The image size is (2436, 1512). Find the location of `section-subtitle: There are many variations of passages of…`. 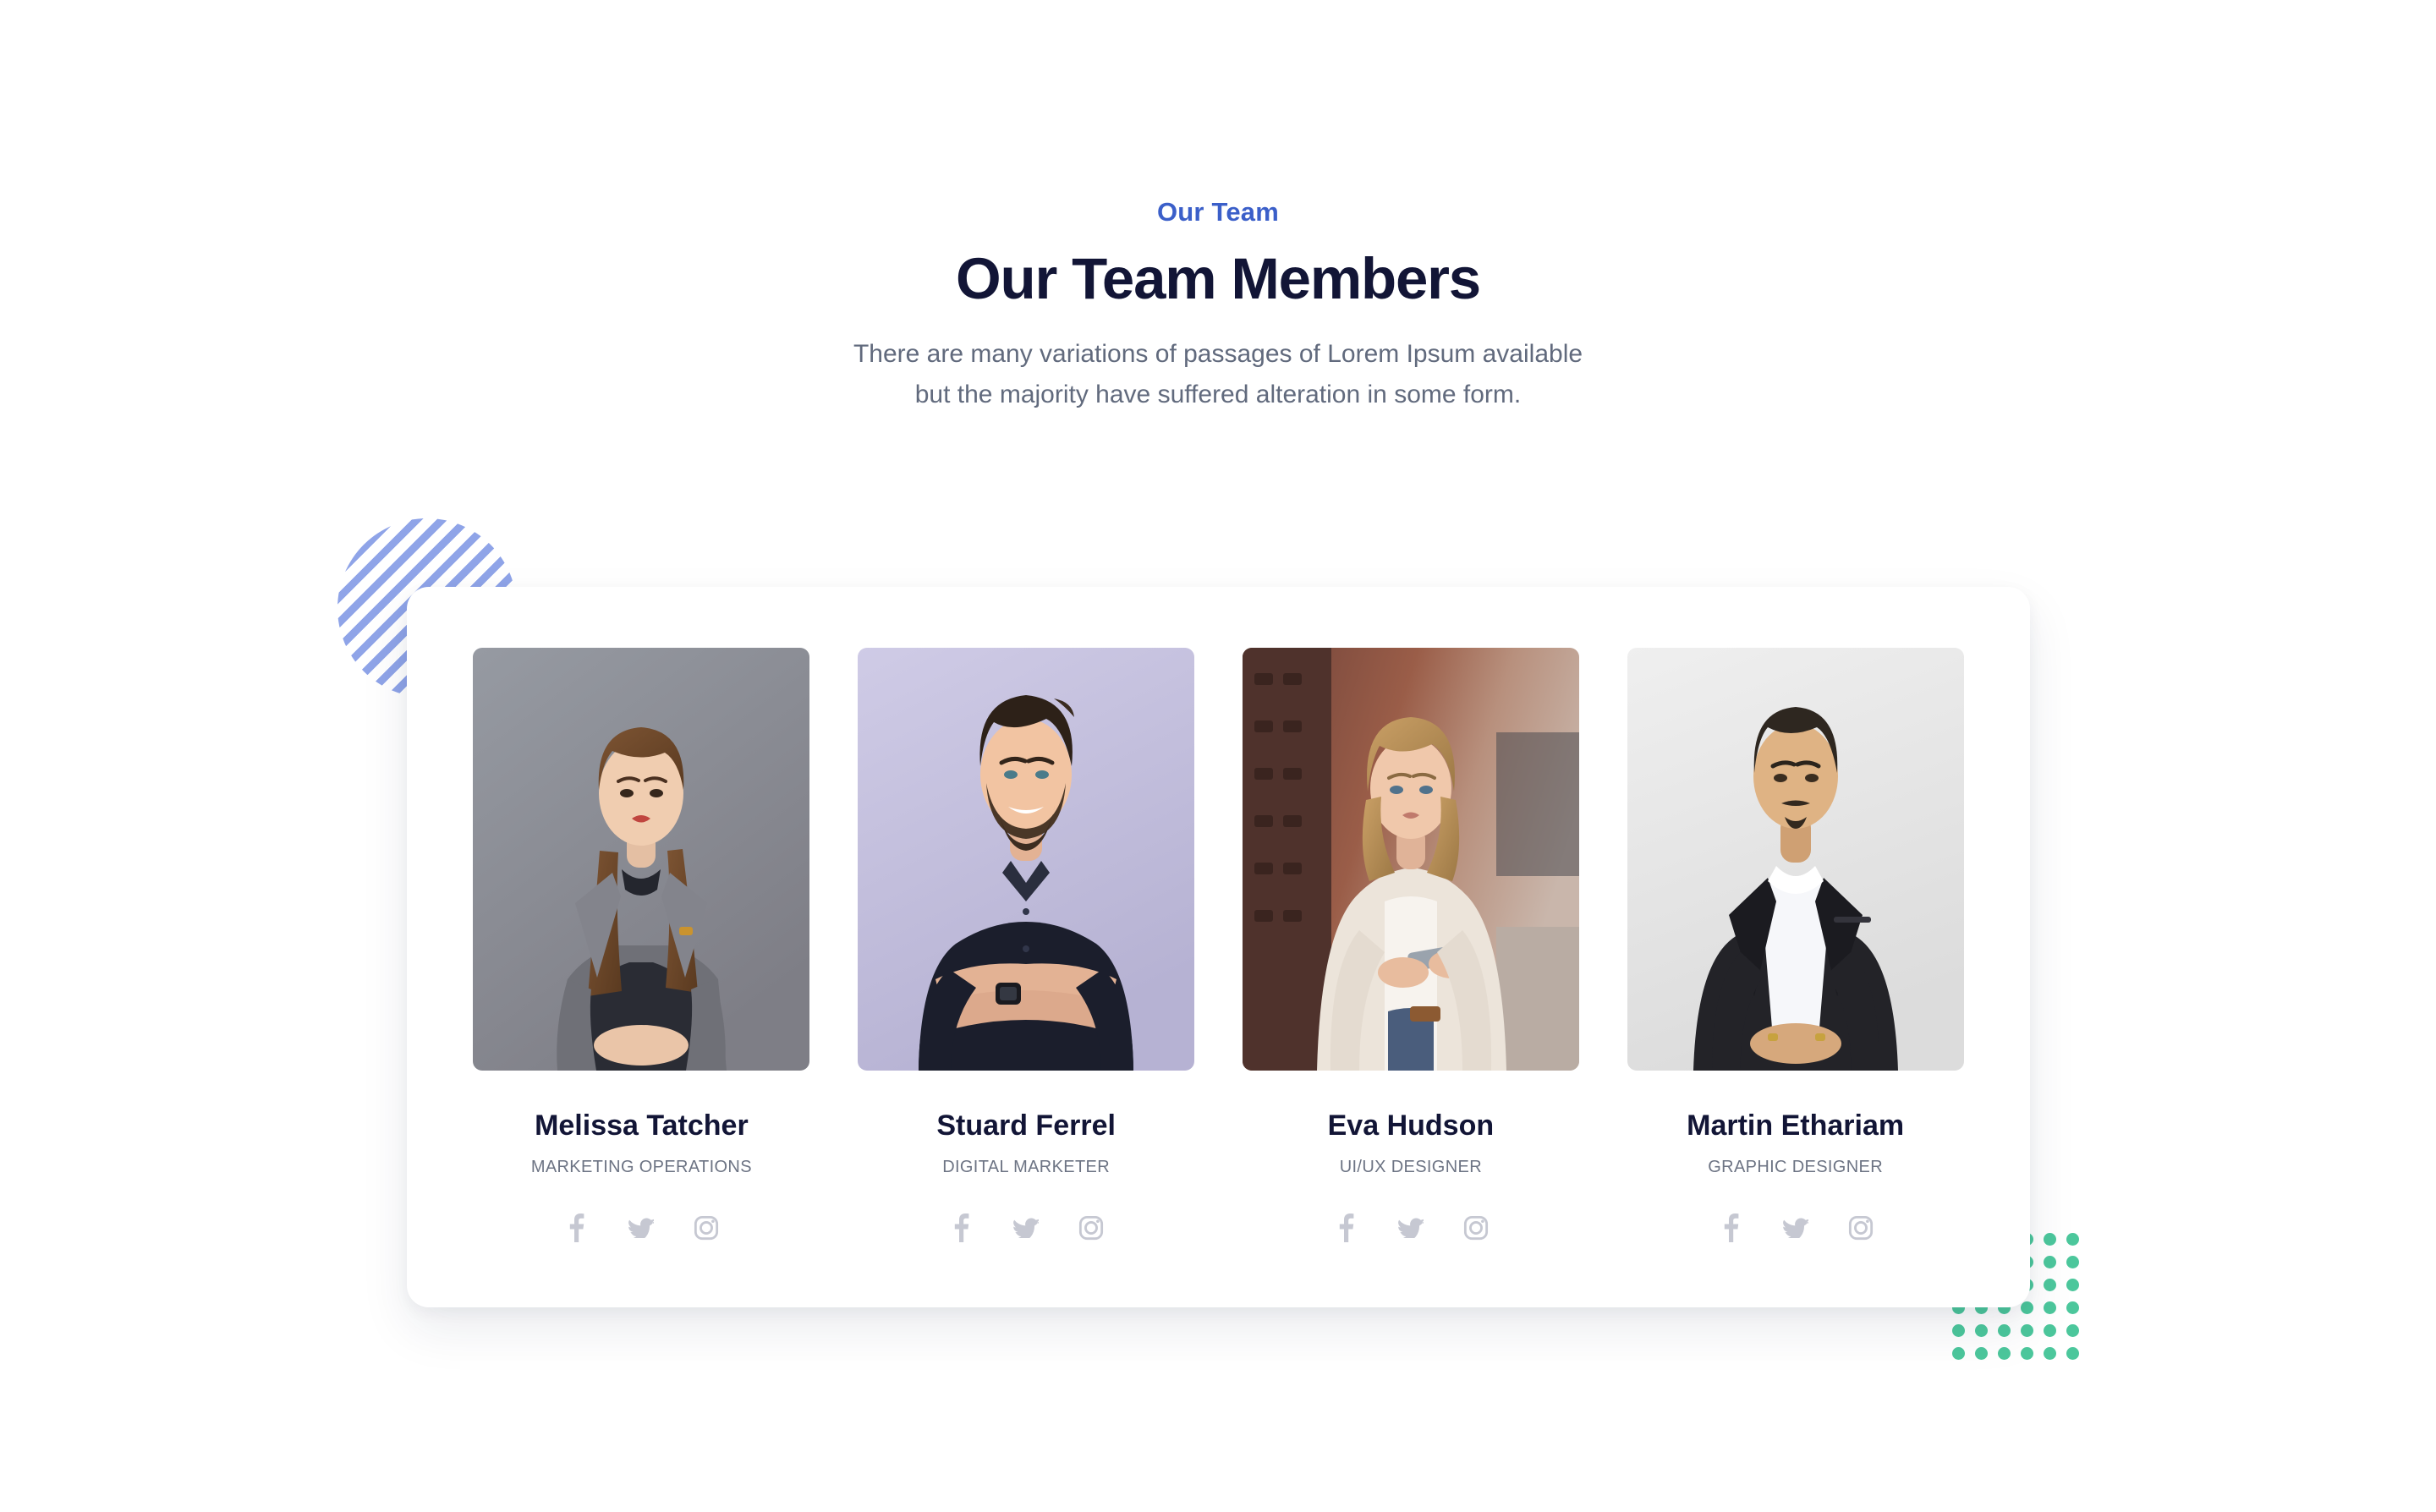

section-subtitle: There are many variations of passages of… is located at coordinates (1218, 375).